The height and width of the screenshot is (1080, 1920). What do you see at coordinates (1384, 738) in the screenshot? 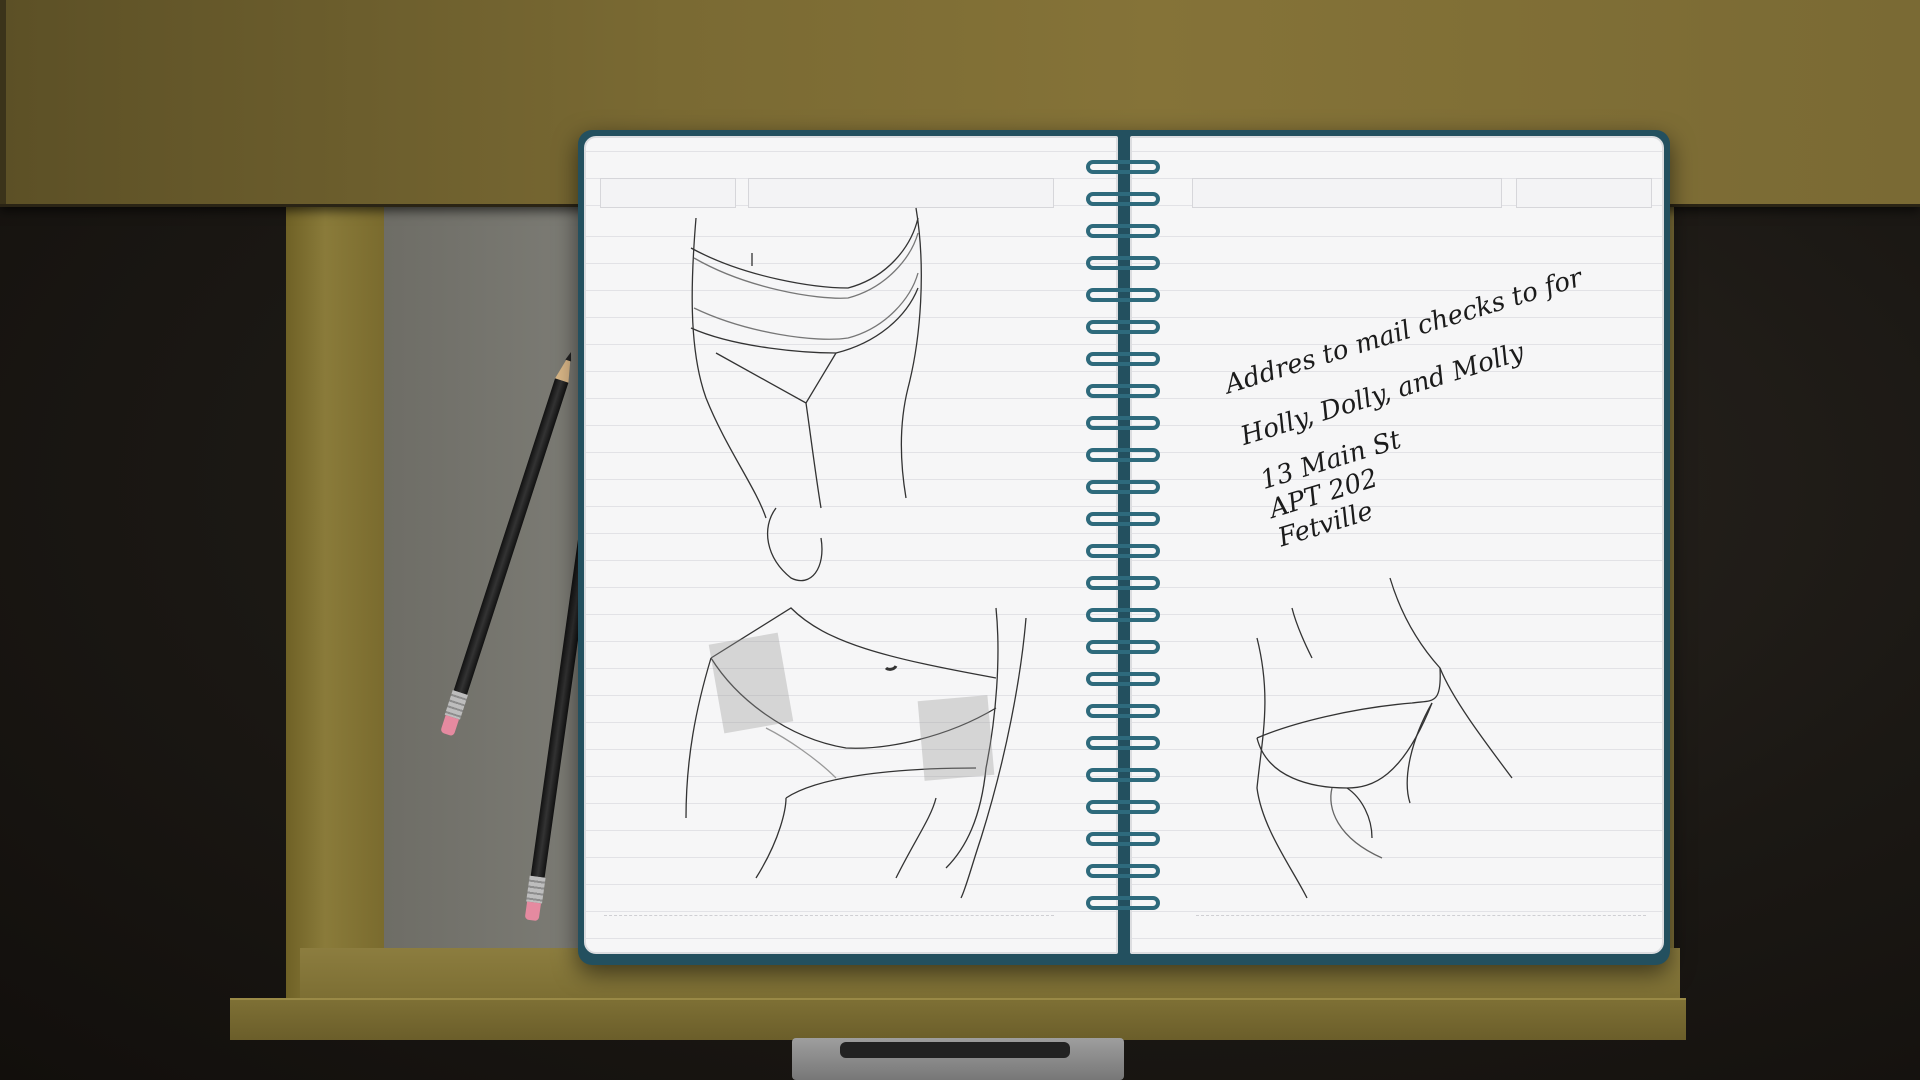
I see `lingerie-sketch-right` at bounding box center [1384, 738].